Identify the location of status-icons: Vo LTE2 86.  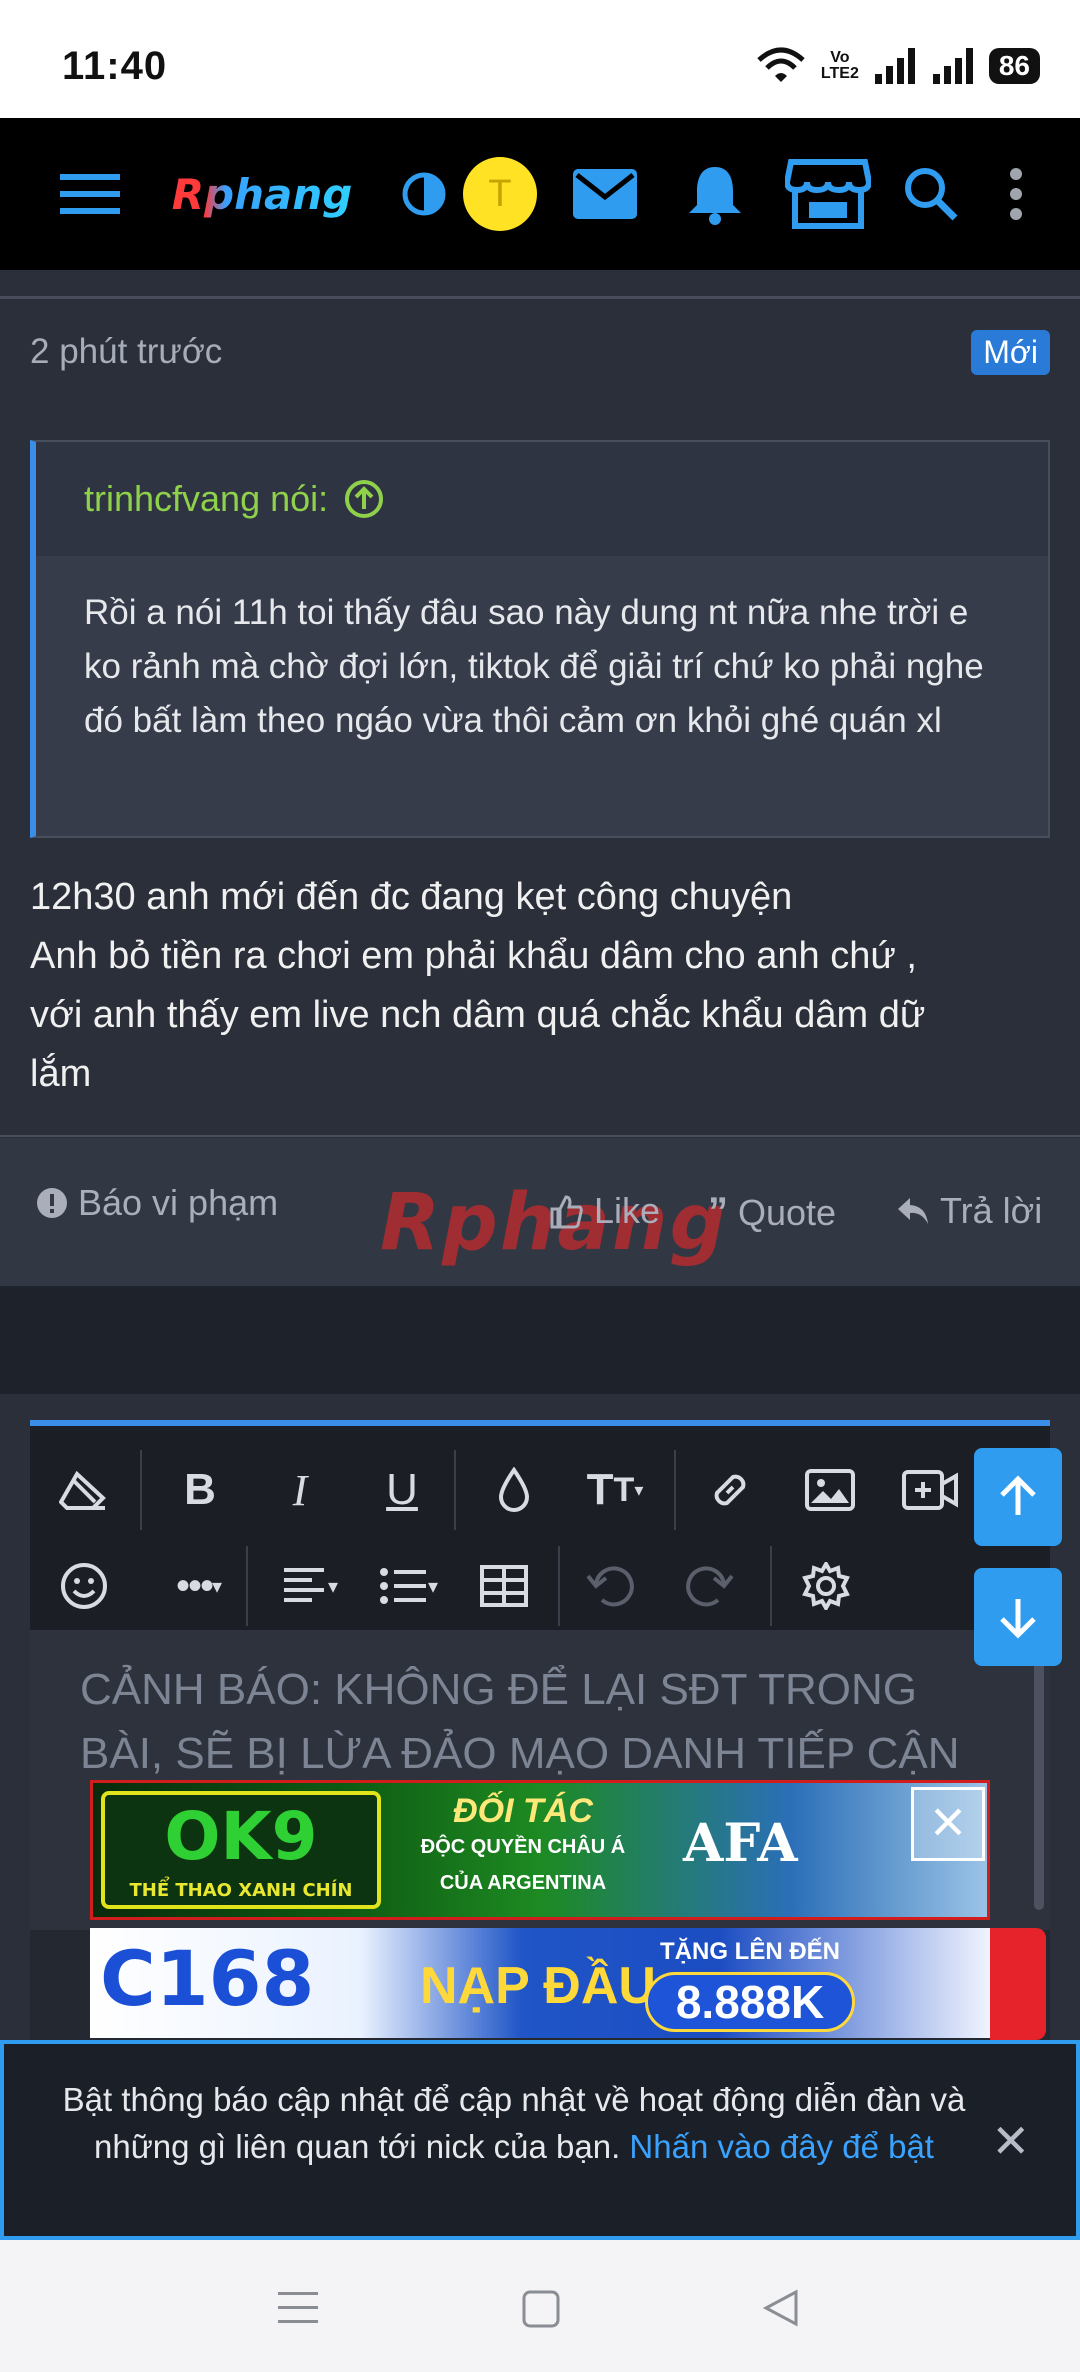
(897, 66).